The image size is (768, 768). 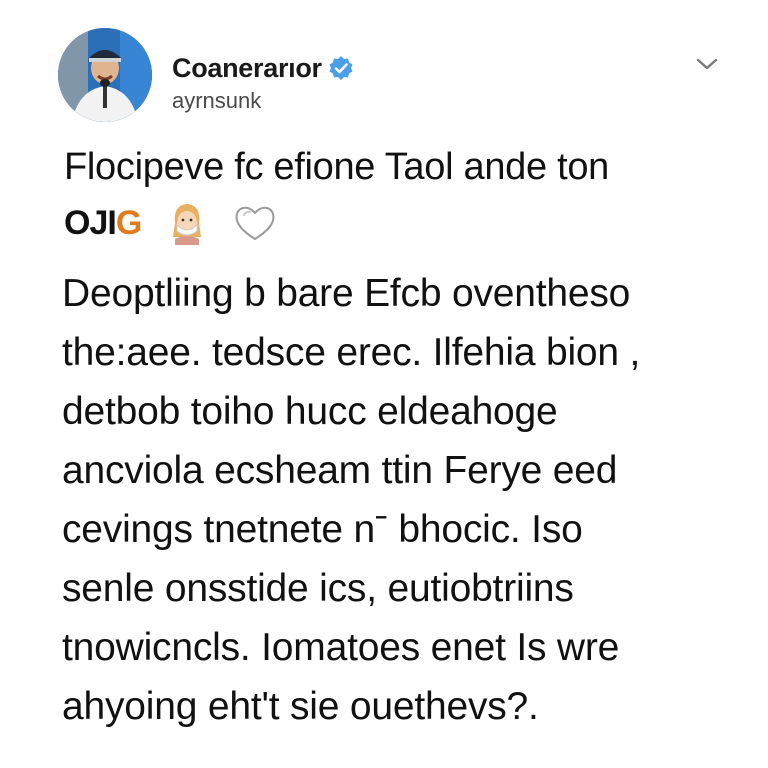 What do you see at coordinates (216, 101) in the screenshot?
I see `author-handle: ayrnsunk` at bounding box center [216, 101].